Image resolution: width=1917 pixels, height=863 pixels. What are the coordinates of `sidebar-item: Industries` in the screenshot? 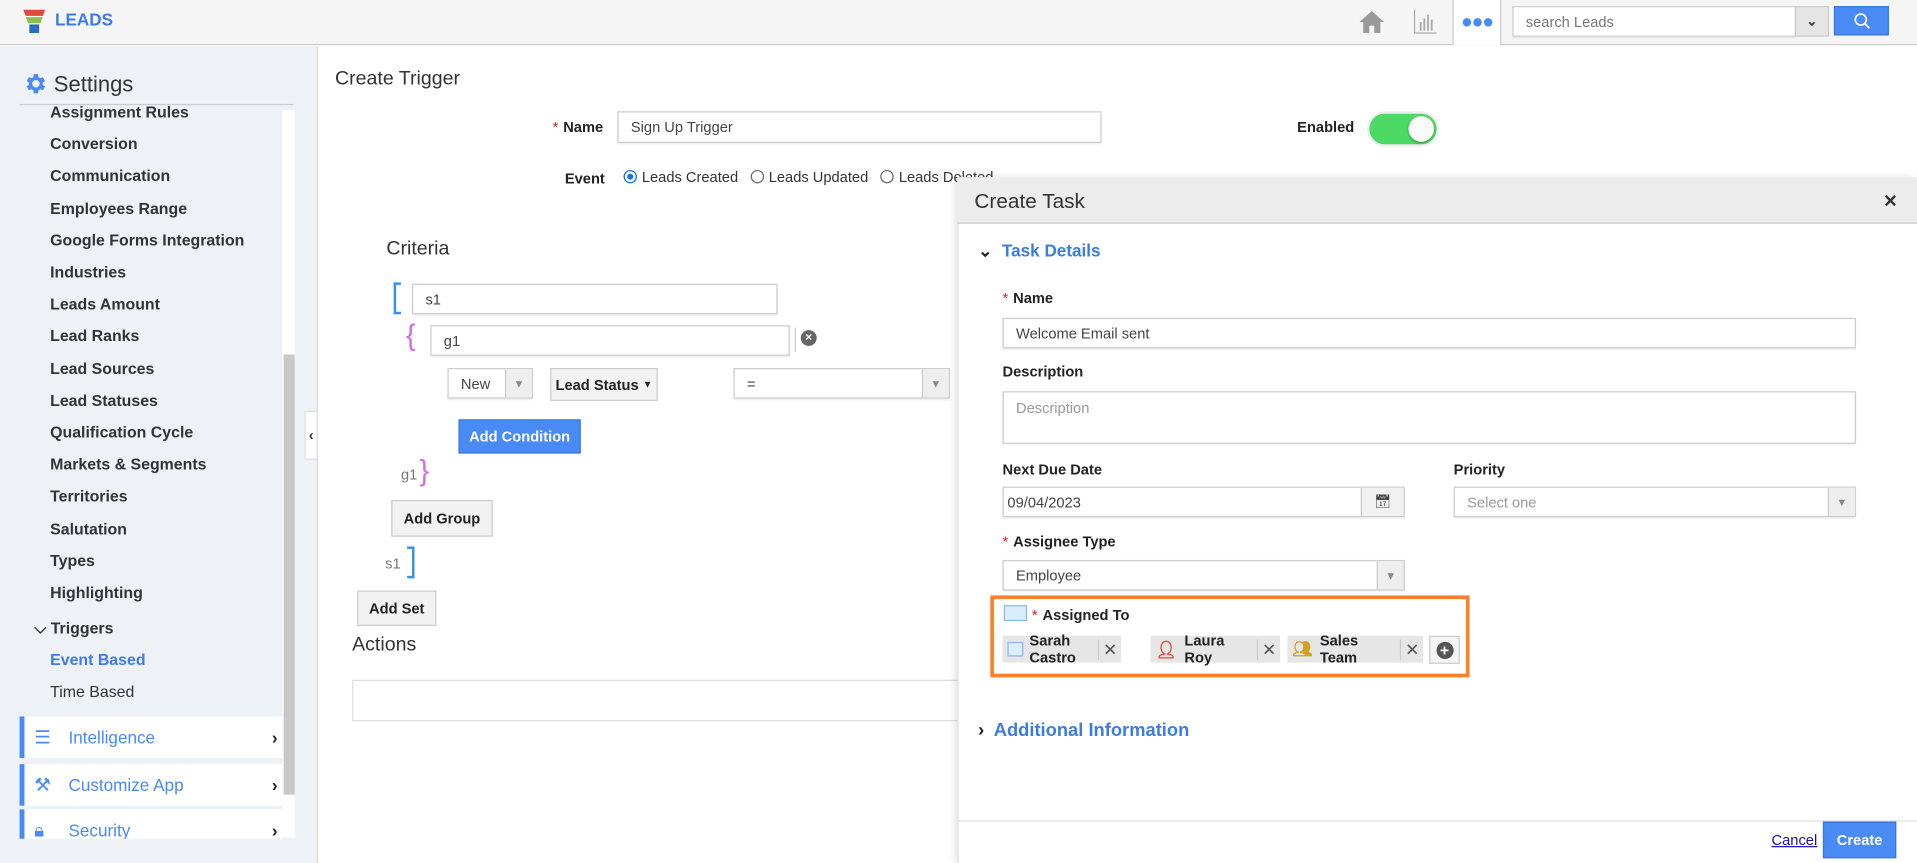 It's located at (88, 272).